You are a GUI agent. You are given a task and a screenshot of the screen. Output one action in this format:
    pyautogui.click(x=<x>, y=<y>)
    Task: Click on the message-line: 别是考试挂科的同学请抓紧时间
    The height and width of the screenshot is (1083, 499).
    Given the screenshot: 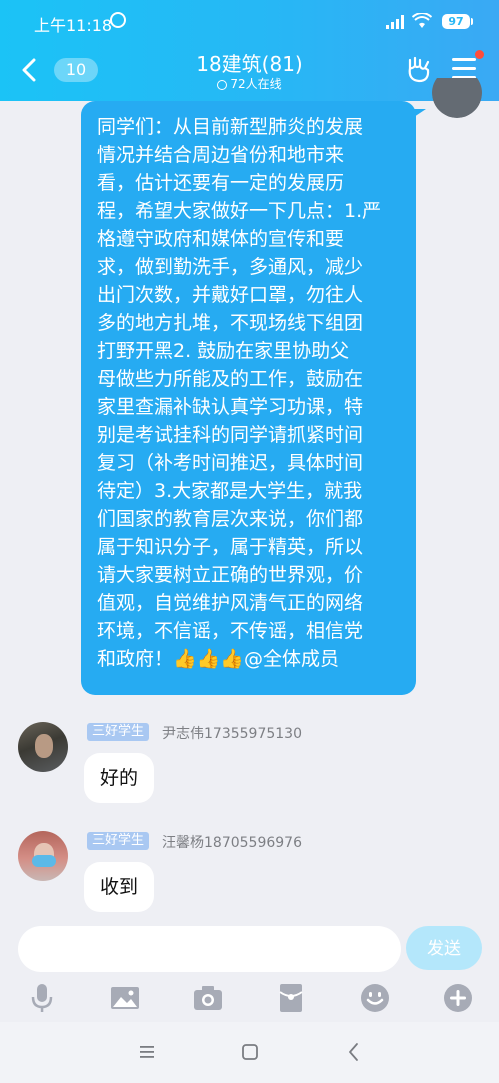 What is the action you would take?
    pyautogui.click(x=230, y=435)
    